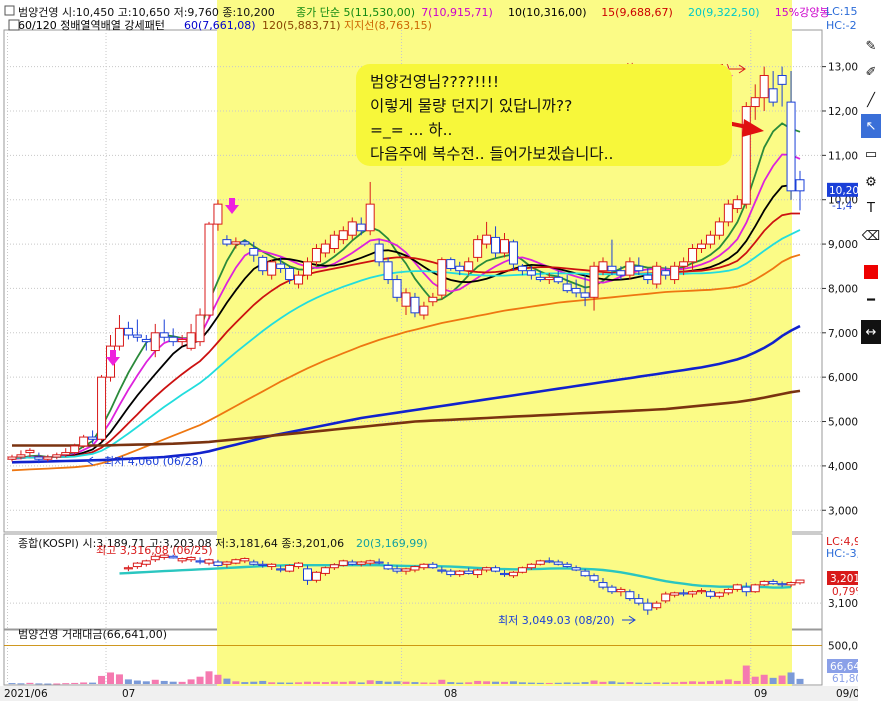 The image size is (882, 701). I want to click on x-axis-label: 09, so click(760, 694).